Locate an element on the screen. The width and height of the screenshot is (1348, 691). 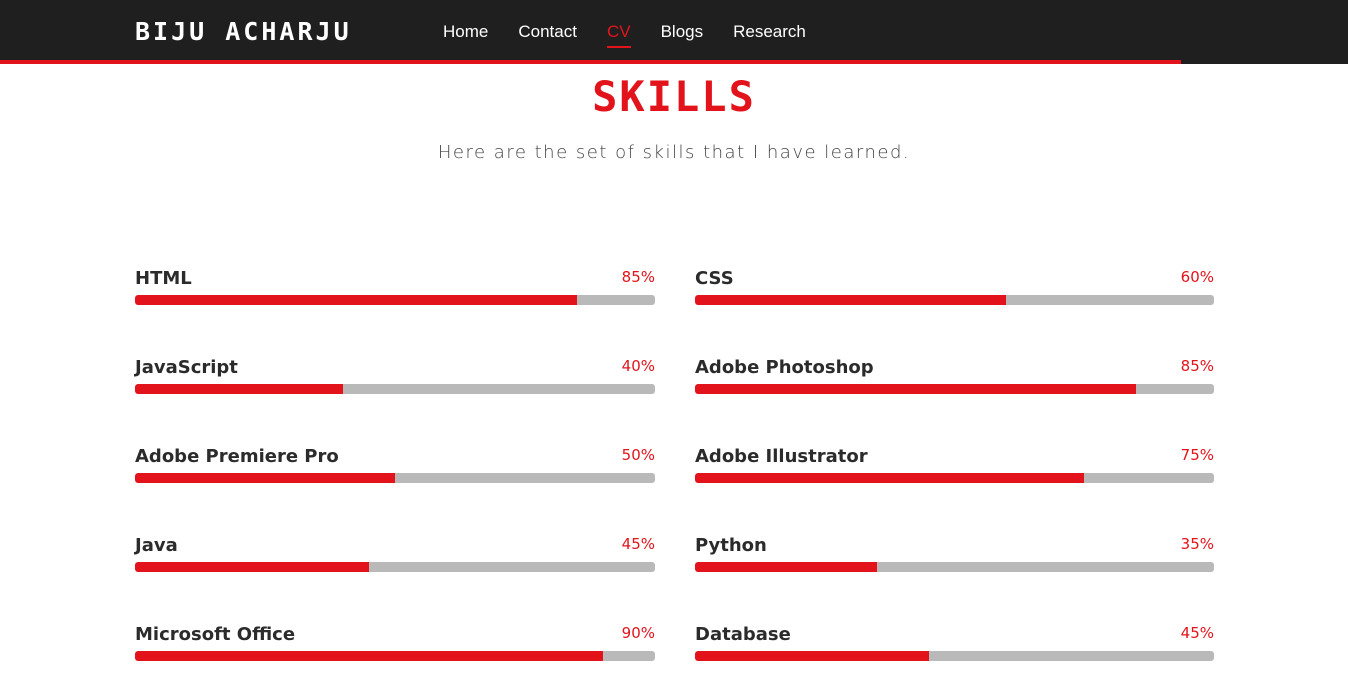
skill-item: Database 45% is located at coordinates (954, 642).